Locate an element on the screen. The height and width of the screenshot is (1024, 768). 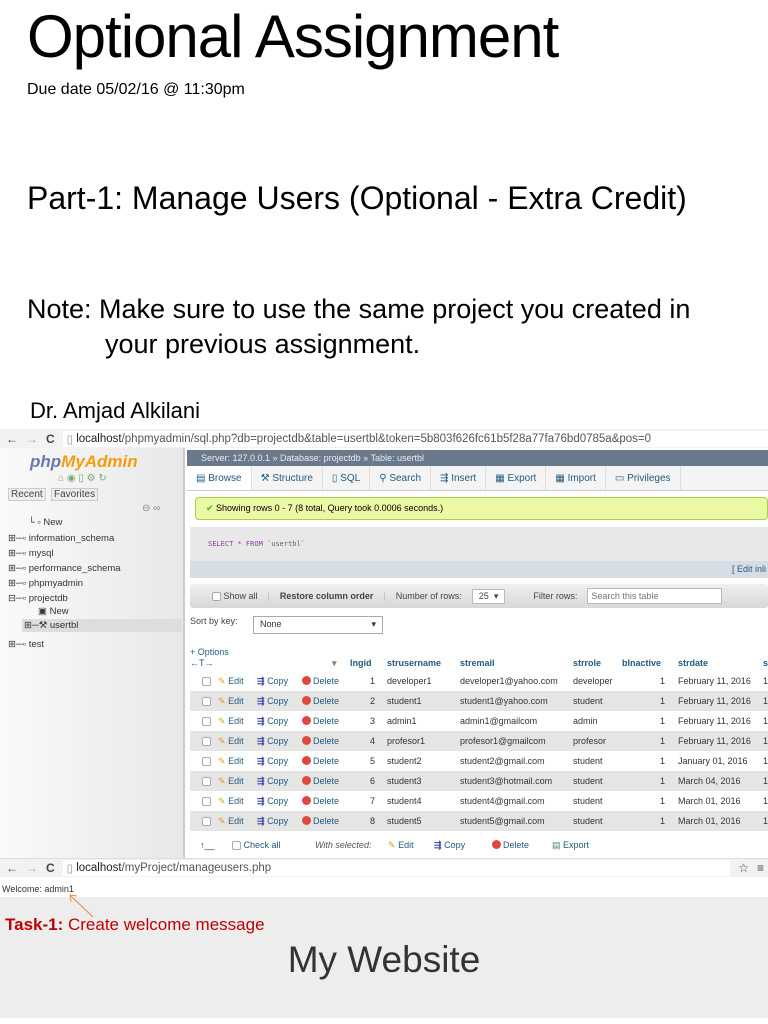
page-icon: ▯ is located at coordinates (71, 439).